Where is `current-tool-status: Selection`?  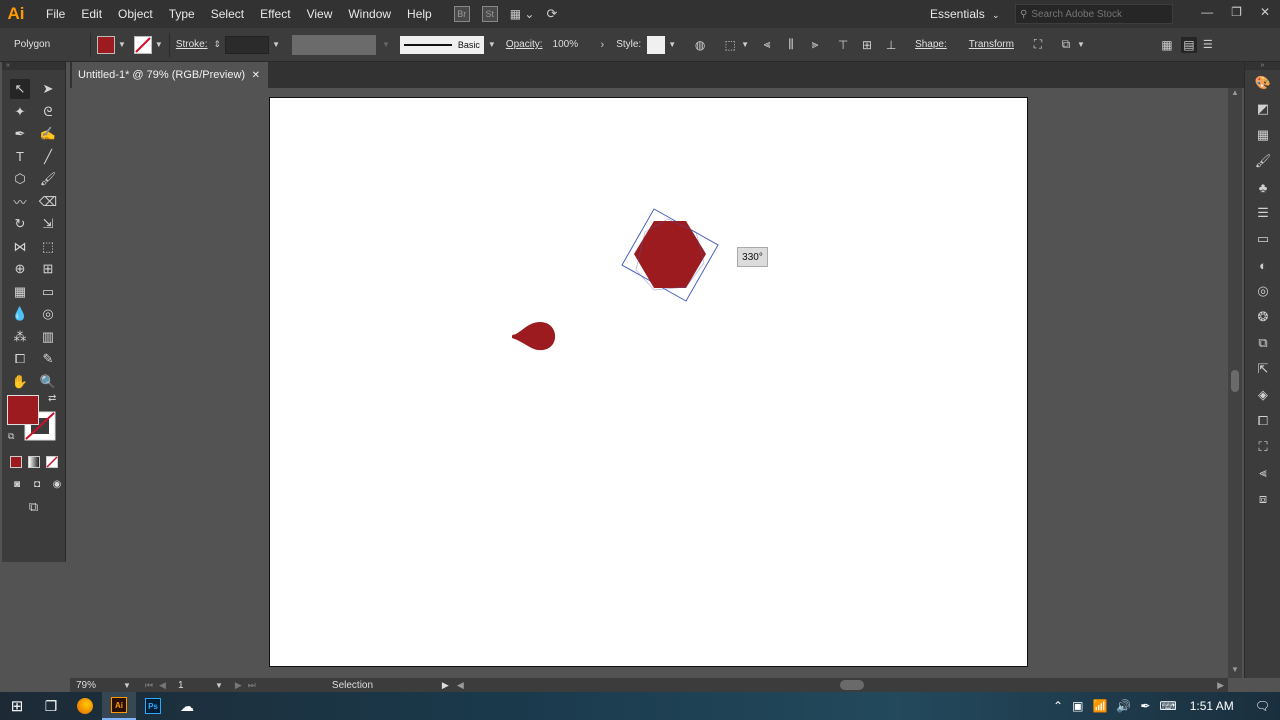 current-tool-status: Selection is located at coordinates (387, 685).